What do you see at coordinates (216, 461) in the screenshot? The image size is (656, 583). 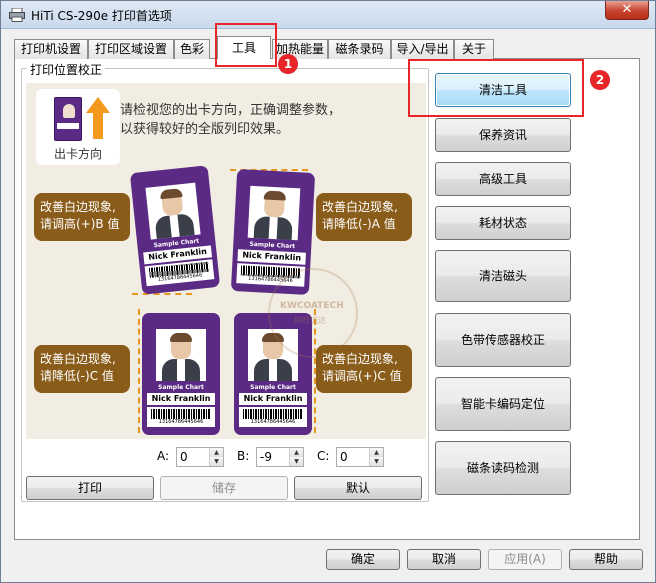 I see `offset-a-down-arrow-icon: ▼` at bounding box center [216, 461].